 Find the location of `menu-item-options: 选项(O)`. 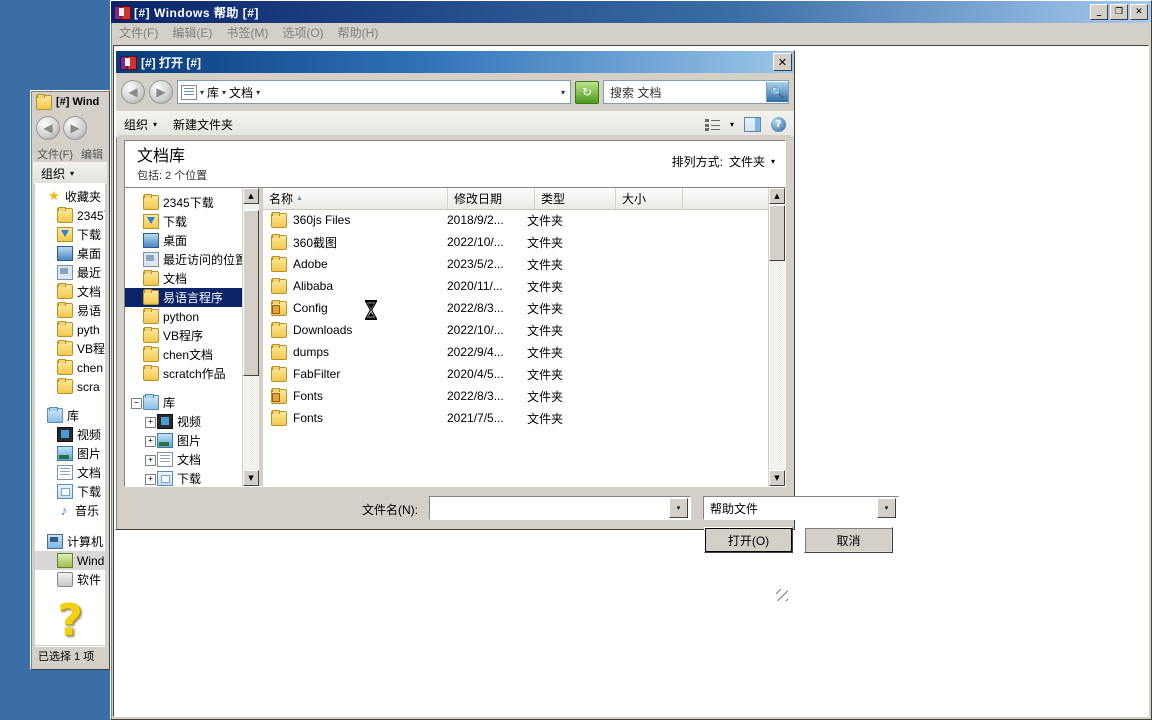

menu-item-options: 选项(O) is located at coordinates (302, 32).